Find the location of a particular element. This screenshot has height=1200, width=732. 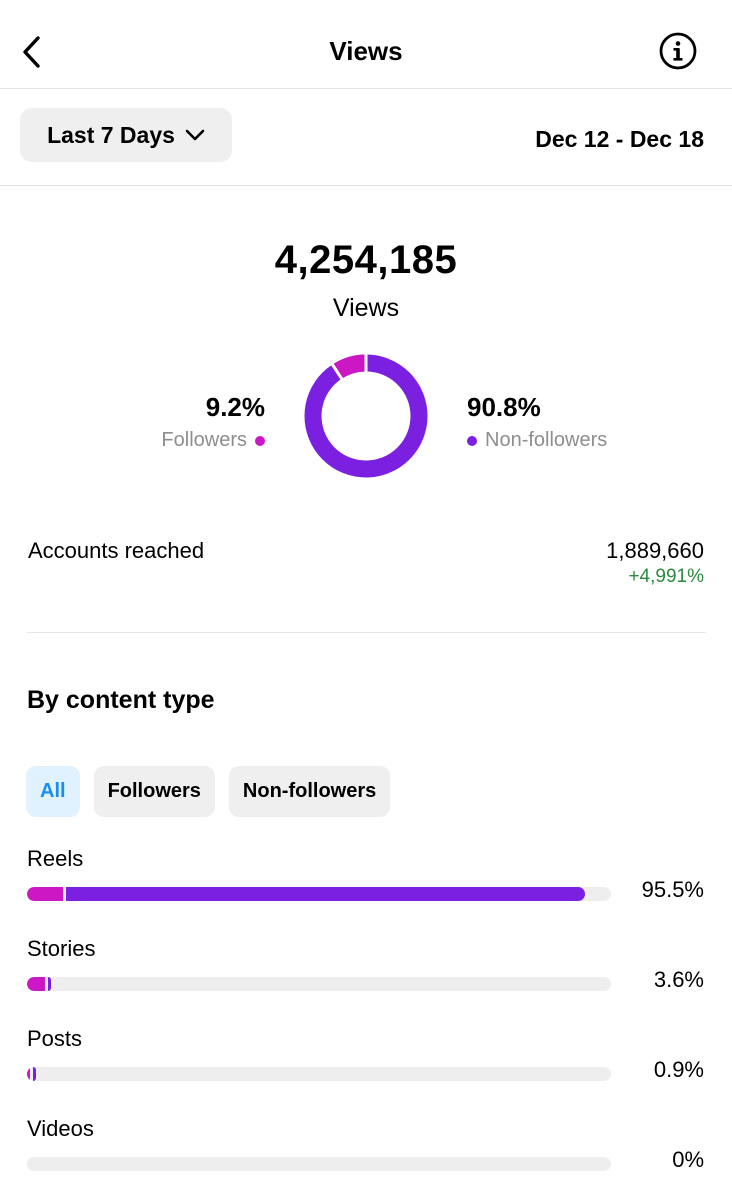

followers-share: 9.2% Followers is located at coordinates (213, 422).